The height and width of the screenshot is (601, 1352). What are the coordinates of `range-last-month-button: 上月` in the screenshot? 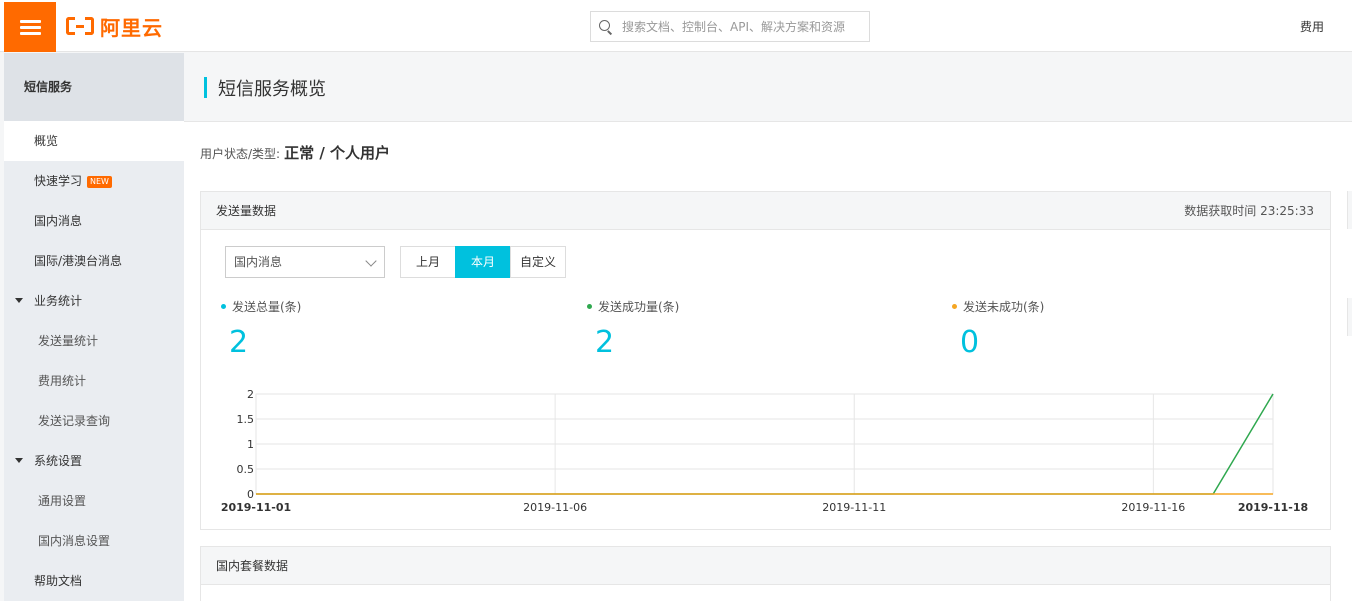 It's located at (428, 262).